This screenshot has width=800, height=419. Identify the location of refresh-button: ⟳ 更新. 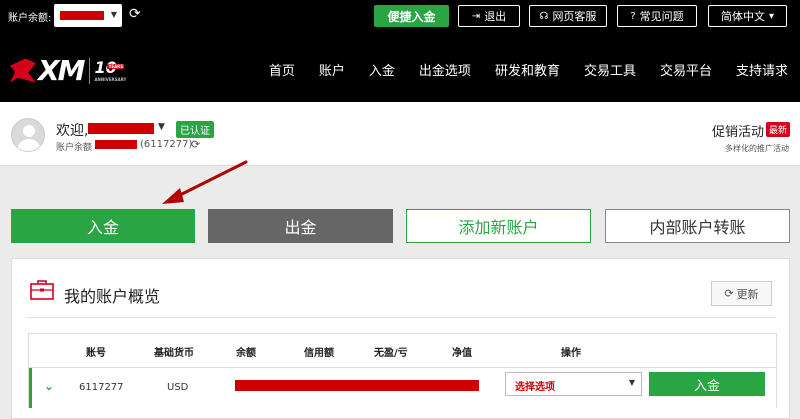
(741, 293).